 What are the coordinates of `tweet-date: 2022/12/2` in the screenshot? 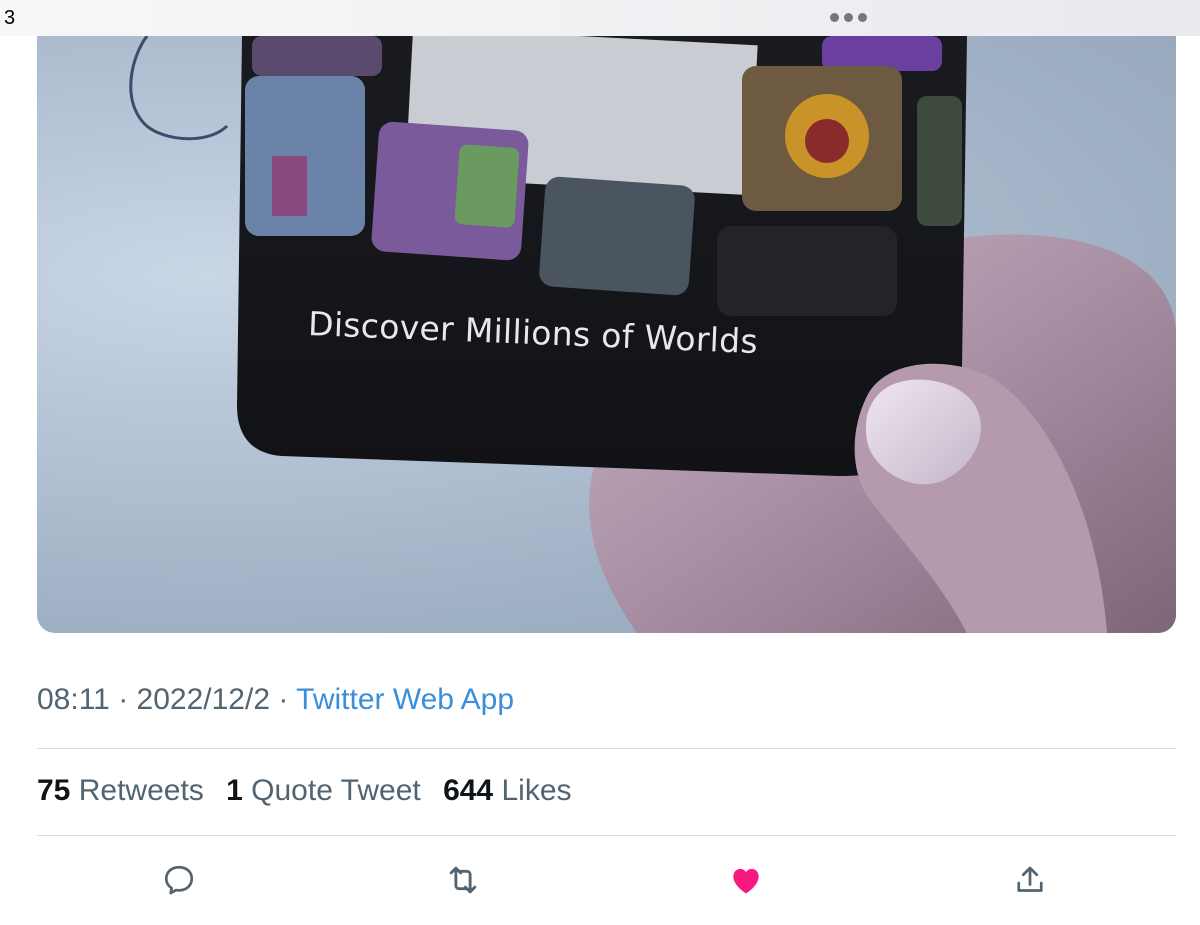 It's located at (203, 699).